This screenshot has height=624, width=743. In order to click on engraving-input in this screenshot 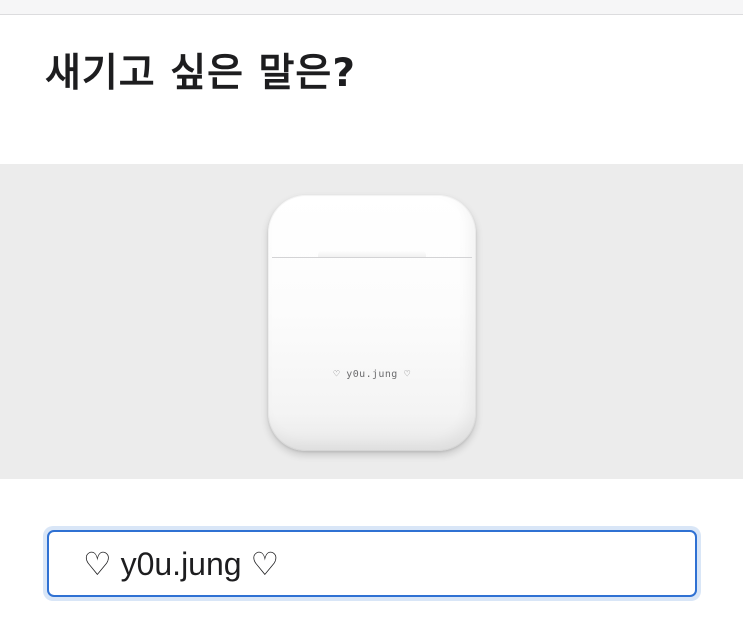, I will do `click(372, 563)`.